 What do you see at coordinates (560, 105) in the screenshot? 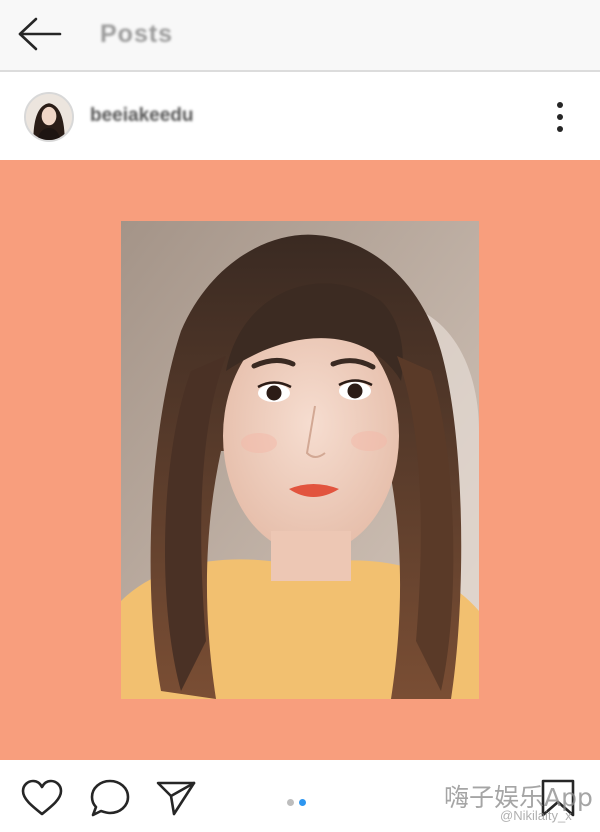
I see `more-vertical-icon` at bounding box center [560, 105].